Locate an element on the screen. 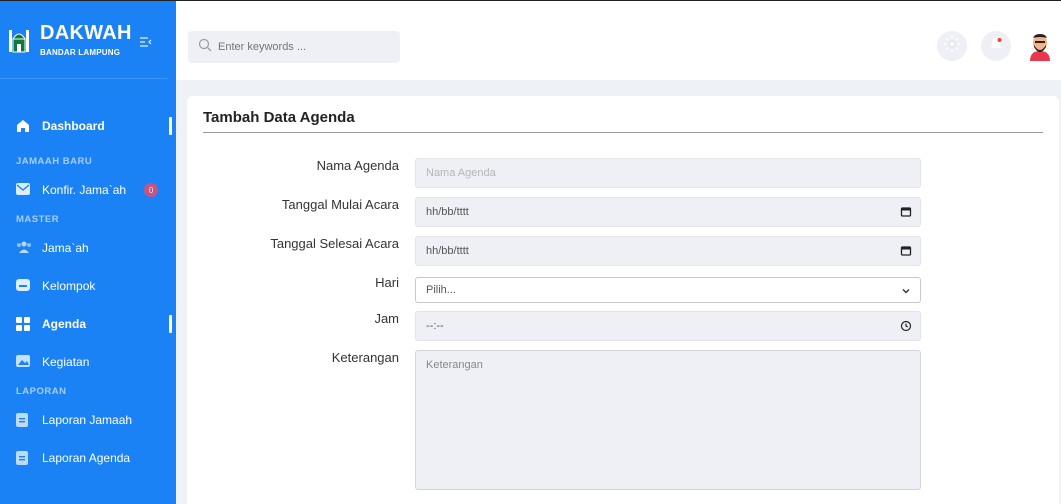  avatar is located at coordinates (1040, 46).